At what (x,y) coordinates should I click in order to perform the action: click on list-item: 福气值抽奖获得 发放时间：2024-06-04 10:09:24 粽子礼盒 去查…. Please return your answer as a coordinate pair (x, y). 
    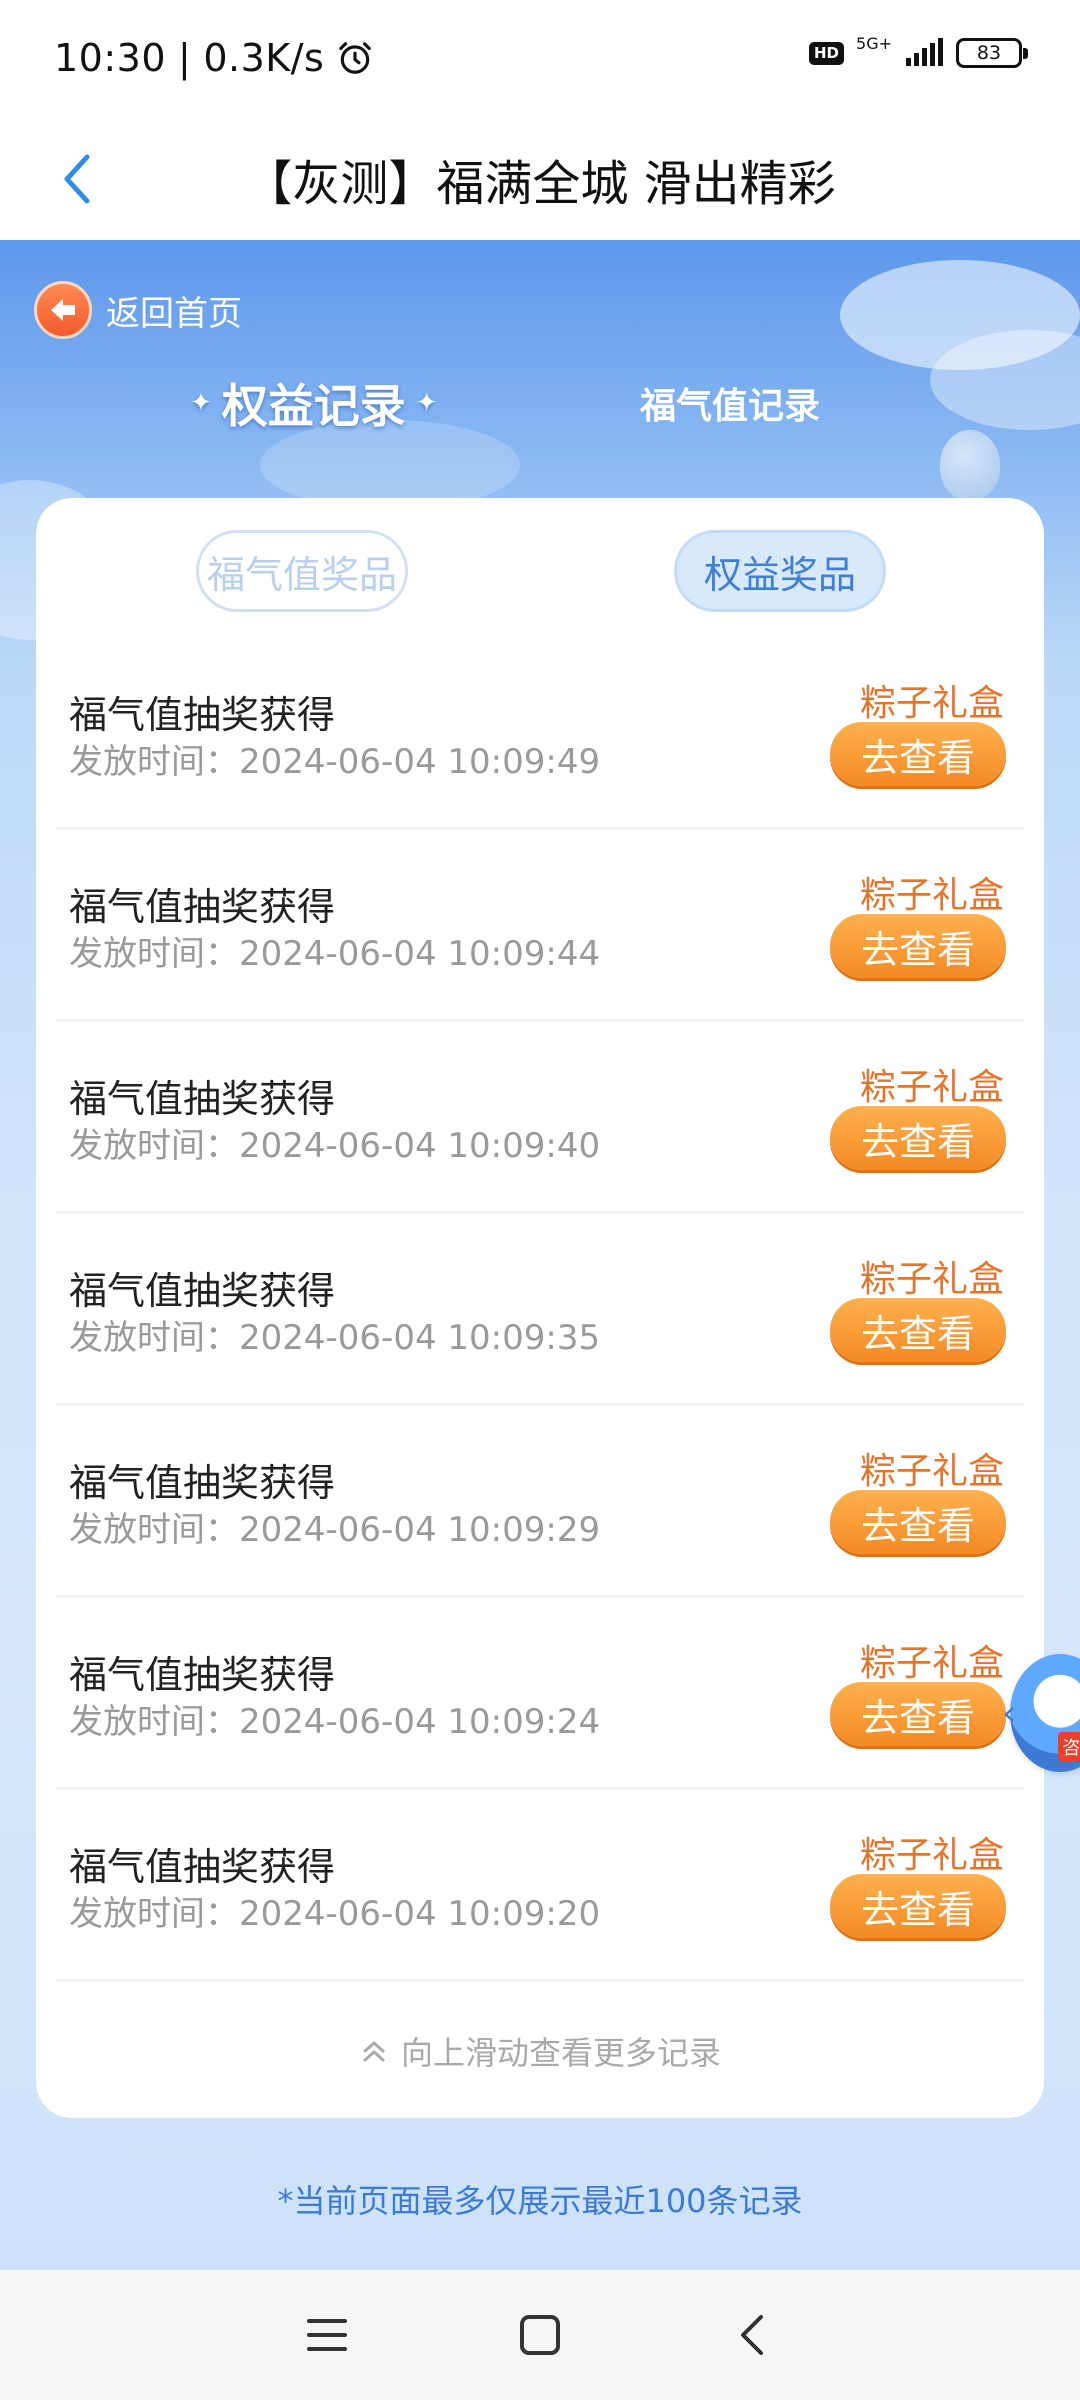
    Looking at the image, I should click on (540, 1694).